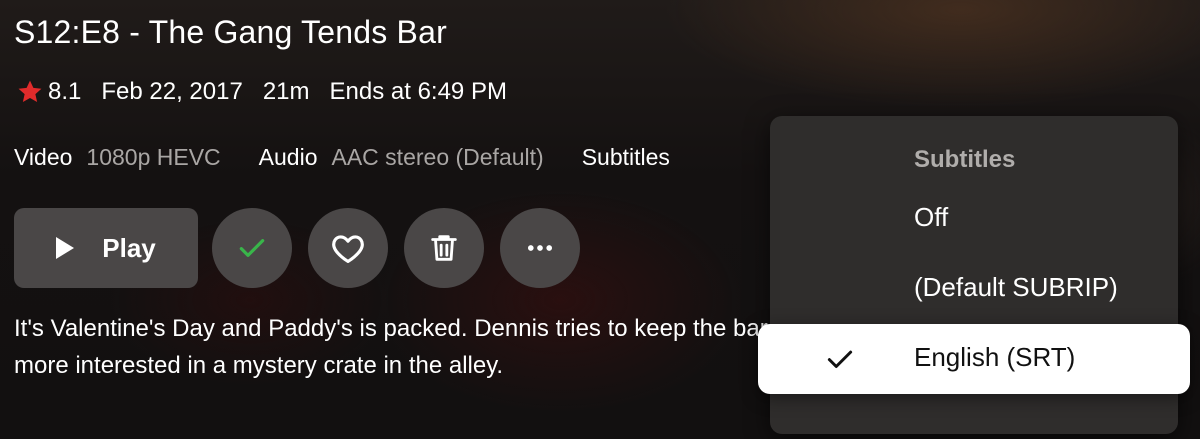  I want to click on trash-icon, so click(444, 248).